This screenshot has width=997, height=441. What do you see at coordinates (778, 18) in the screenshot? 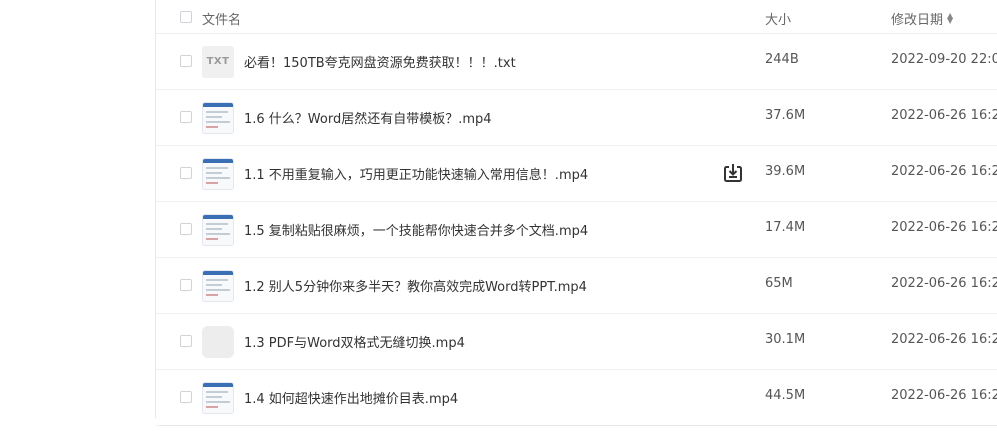
I see `column-header-size: 大小` at bounding box center [778, 18].